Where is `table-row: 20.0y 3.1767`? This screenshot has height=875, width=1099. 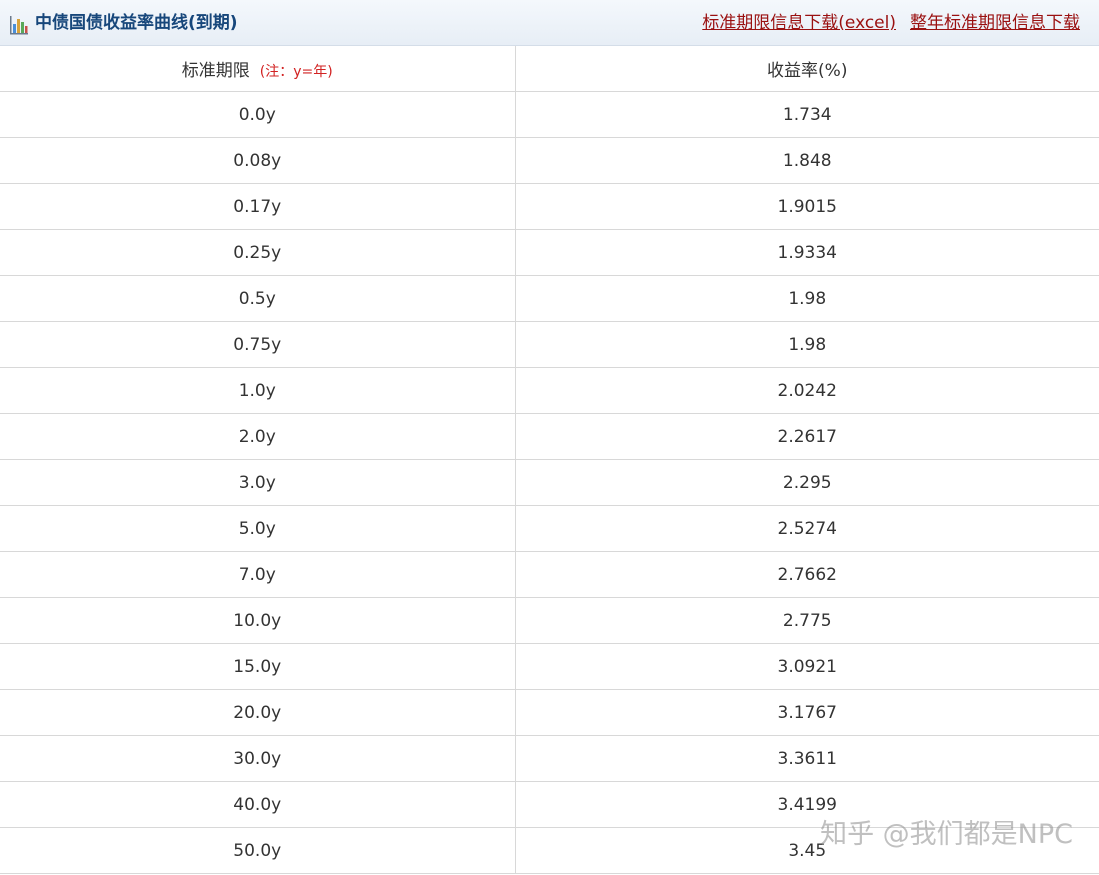 table-row: 20.0y 3.1767 is located at coordinates (549, 712).